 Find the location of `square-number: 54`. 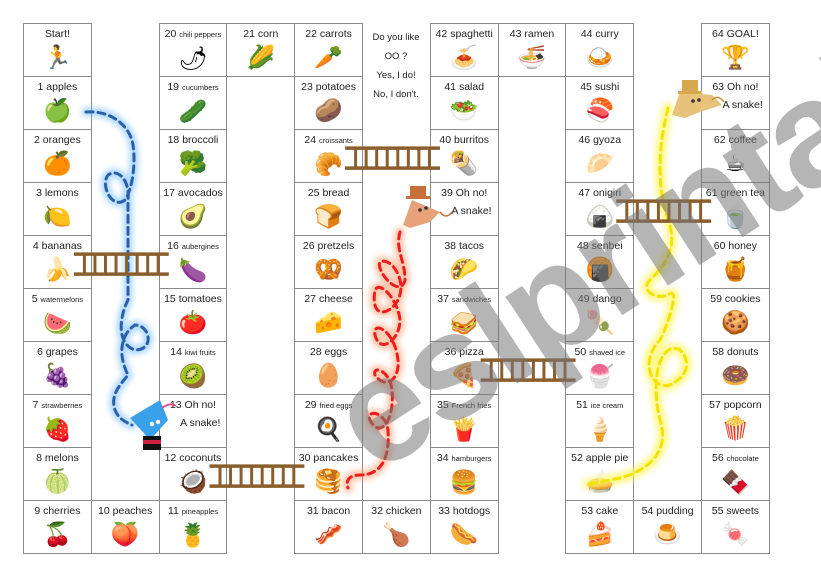

square-number: 54 is located at coordinates (649, 511).